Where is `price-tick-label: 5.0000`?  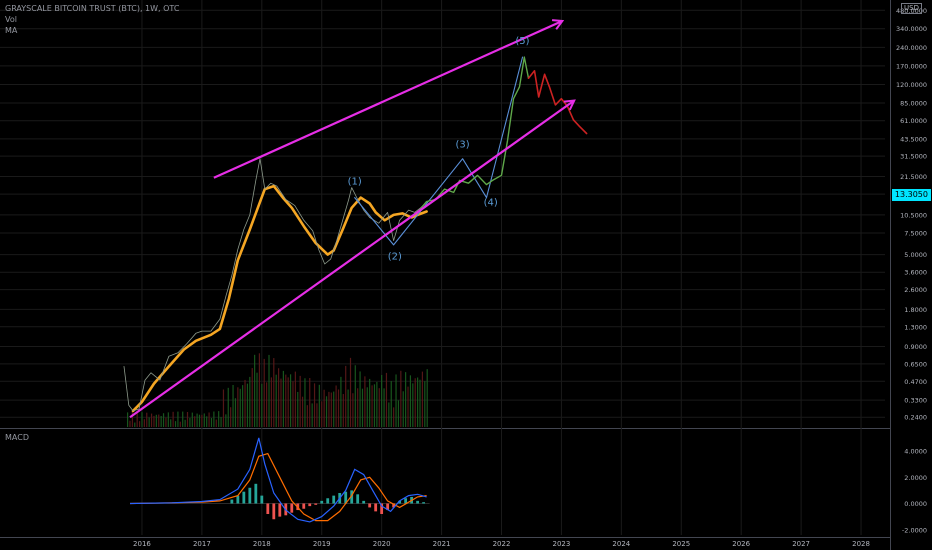 price-tick-label: 5.0000 is located at coordinates (915, 255).